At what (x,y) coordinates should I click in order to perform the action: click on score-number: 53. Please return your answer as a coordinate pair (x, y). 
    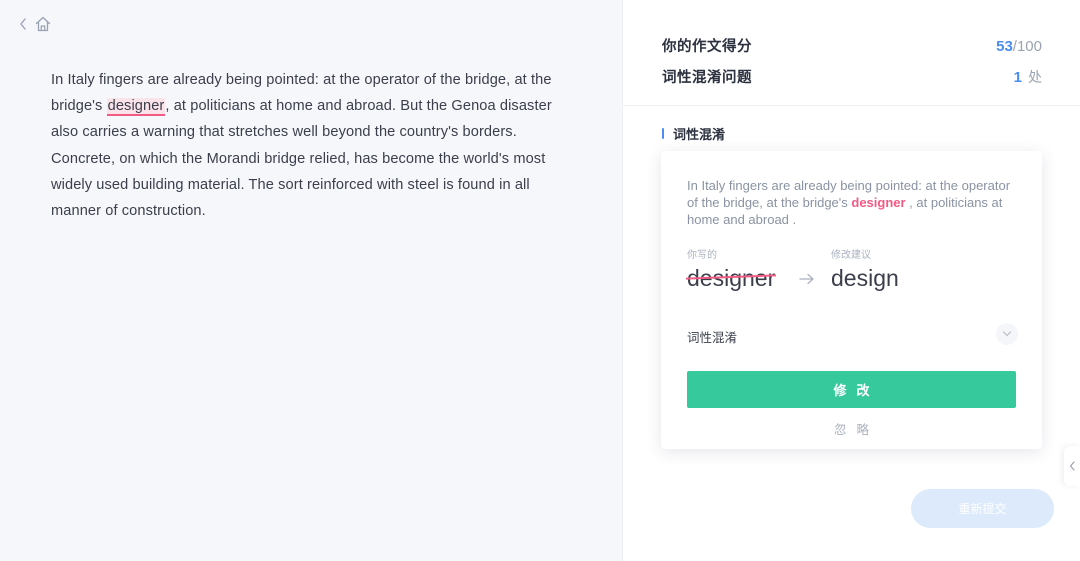
    Looking at the image, I should click on (1004, 46).